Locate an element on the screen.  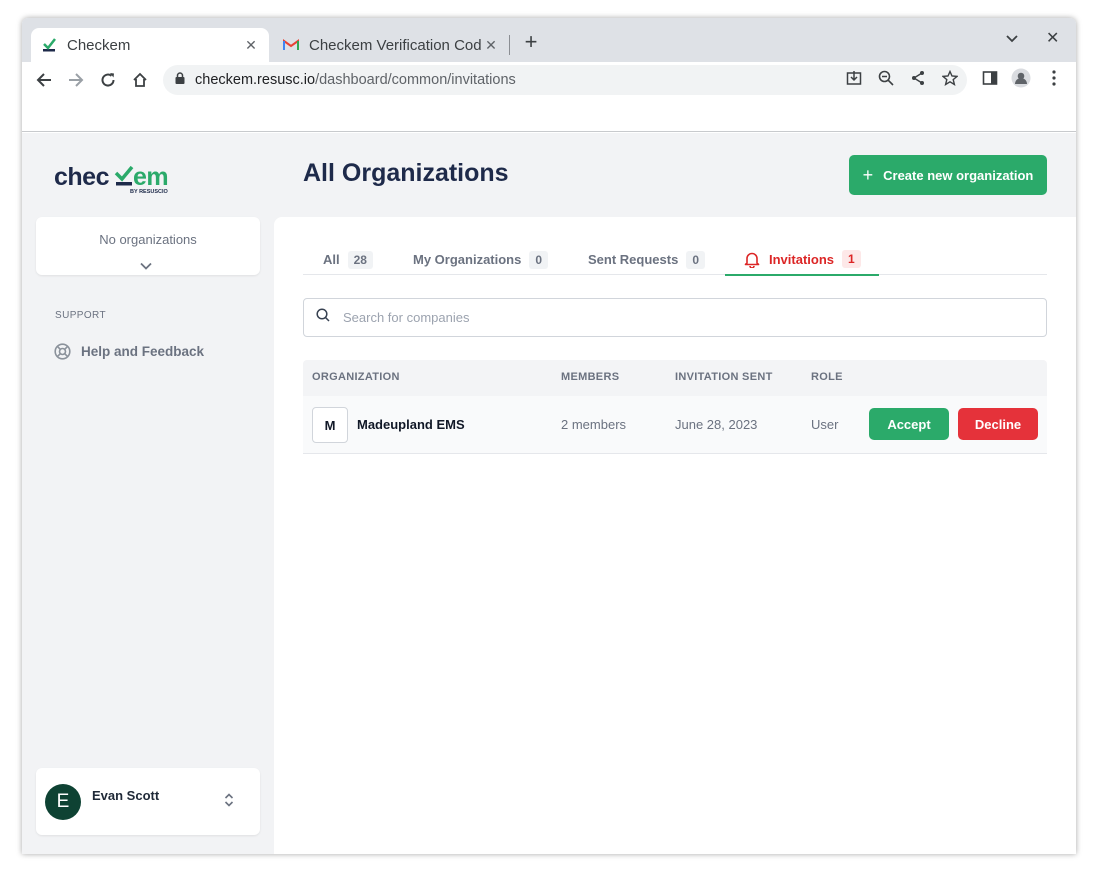
tab-label: My Organizations is located at coordinates (467, 259).